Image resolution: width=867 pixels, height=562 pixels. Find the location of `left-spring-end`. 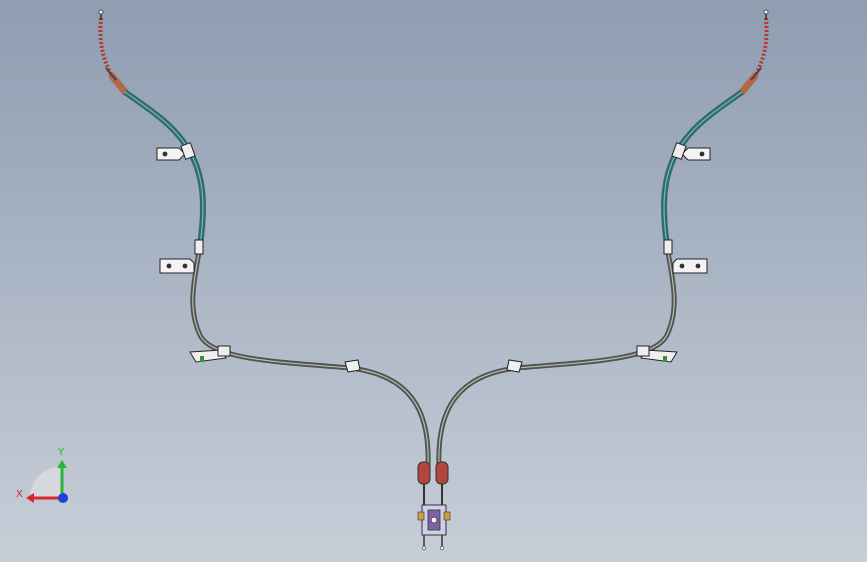

left-spring-end is located at coordinates (106, 47).